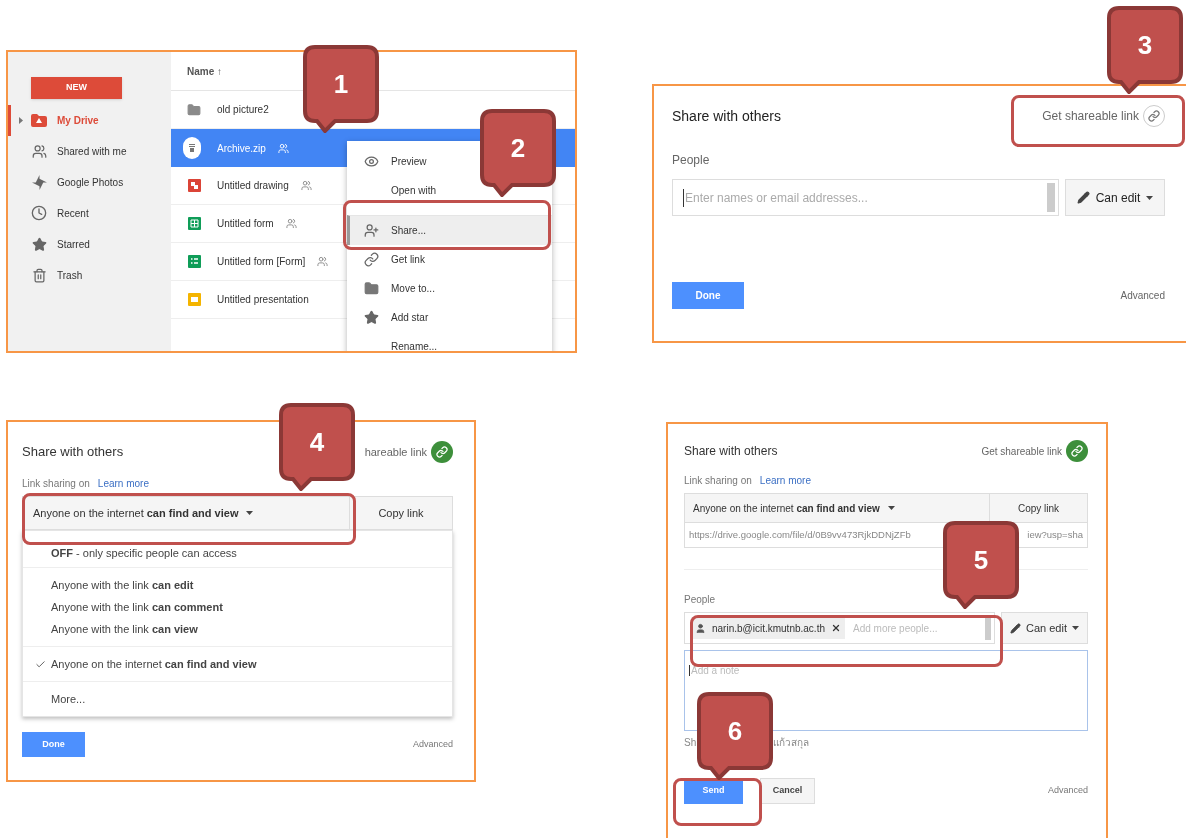 This screenshot has width=1186, height=838. What do you see at coordinates (341, 89) in the screenshot?
I see `step-number-tooltip: 1` at bounding box center [341, 89].